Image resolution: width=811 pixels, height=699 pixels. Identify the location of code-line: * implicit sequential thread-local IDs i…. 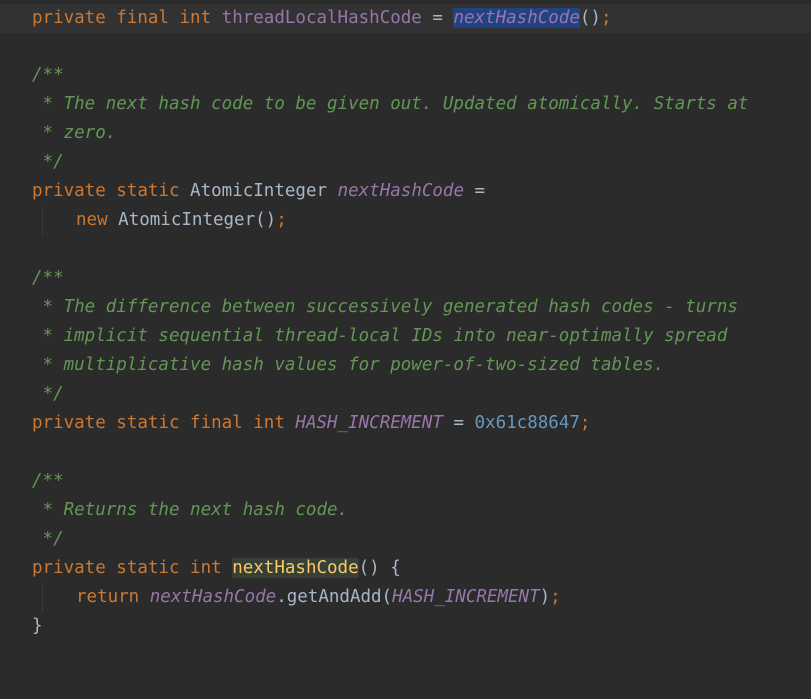
(405, 336).